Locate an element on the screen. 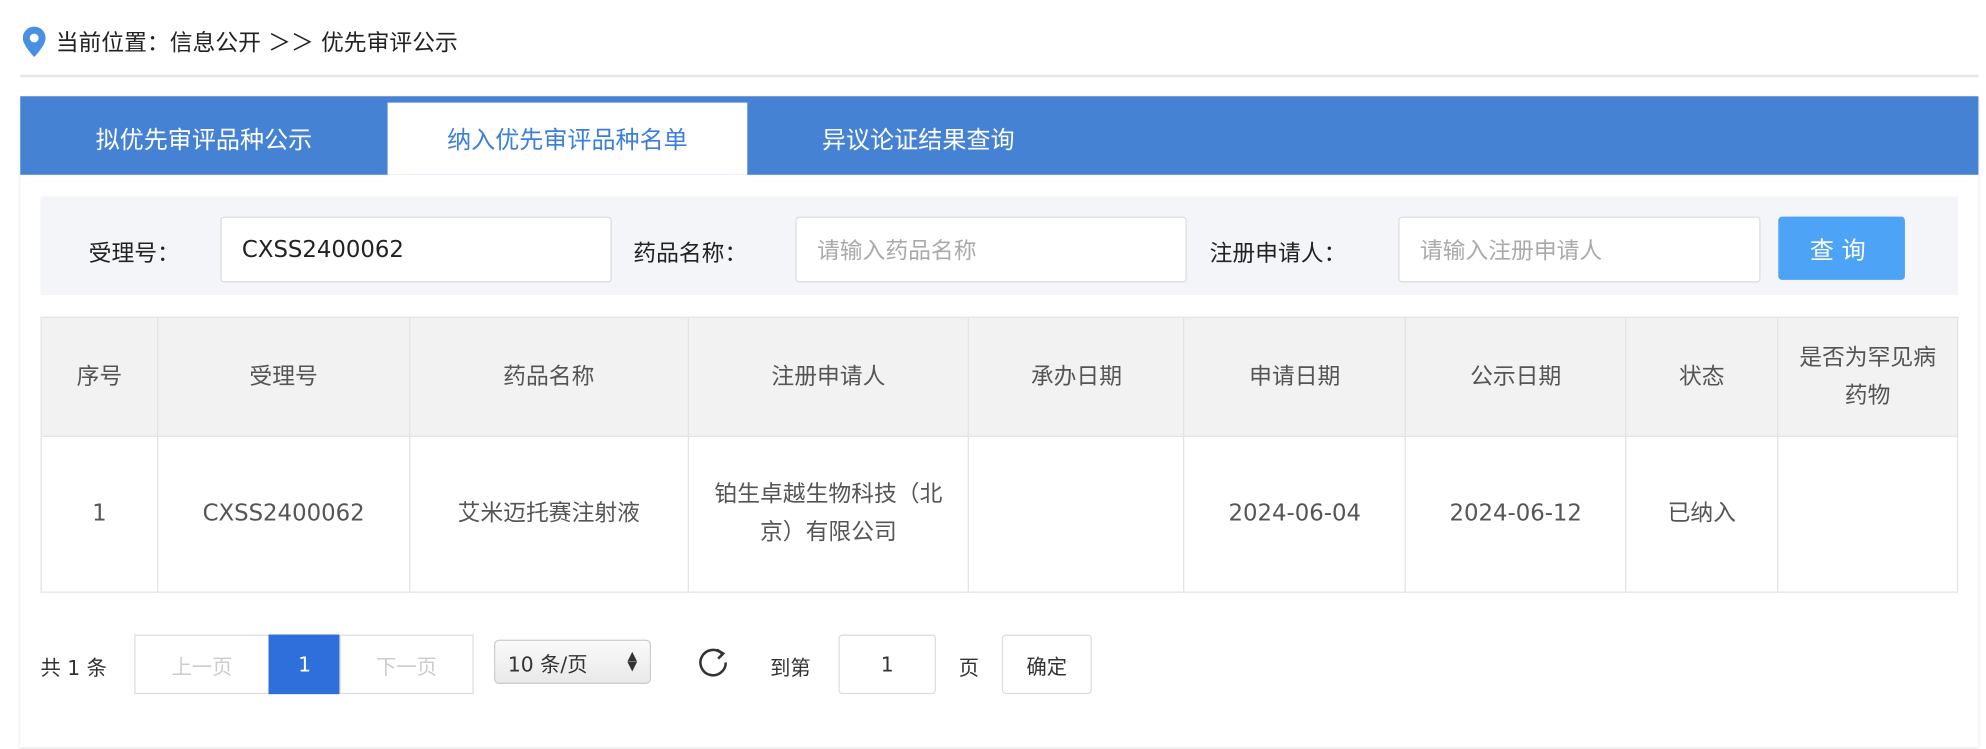 The image size is (1986, 749). goto-label: 到第 is located at coordinates (790, 668).